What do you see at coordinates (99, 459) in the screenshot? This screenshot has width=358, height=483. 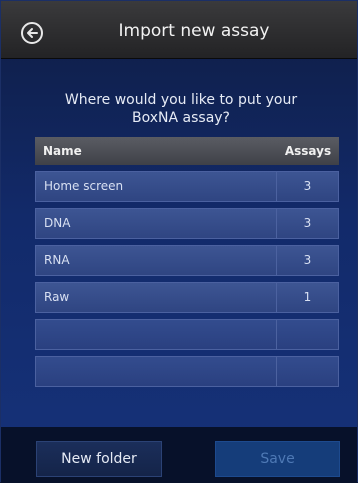 I see `new-folder-button: New folder` at bounding box center [99, 459].